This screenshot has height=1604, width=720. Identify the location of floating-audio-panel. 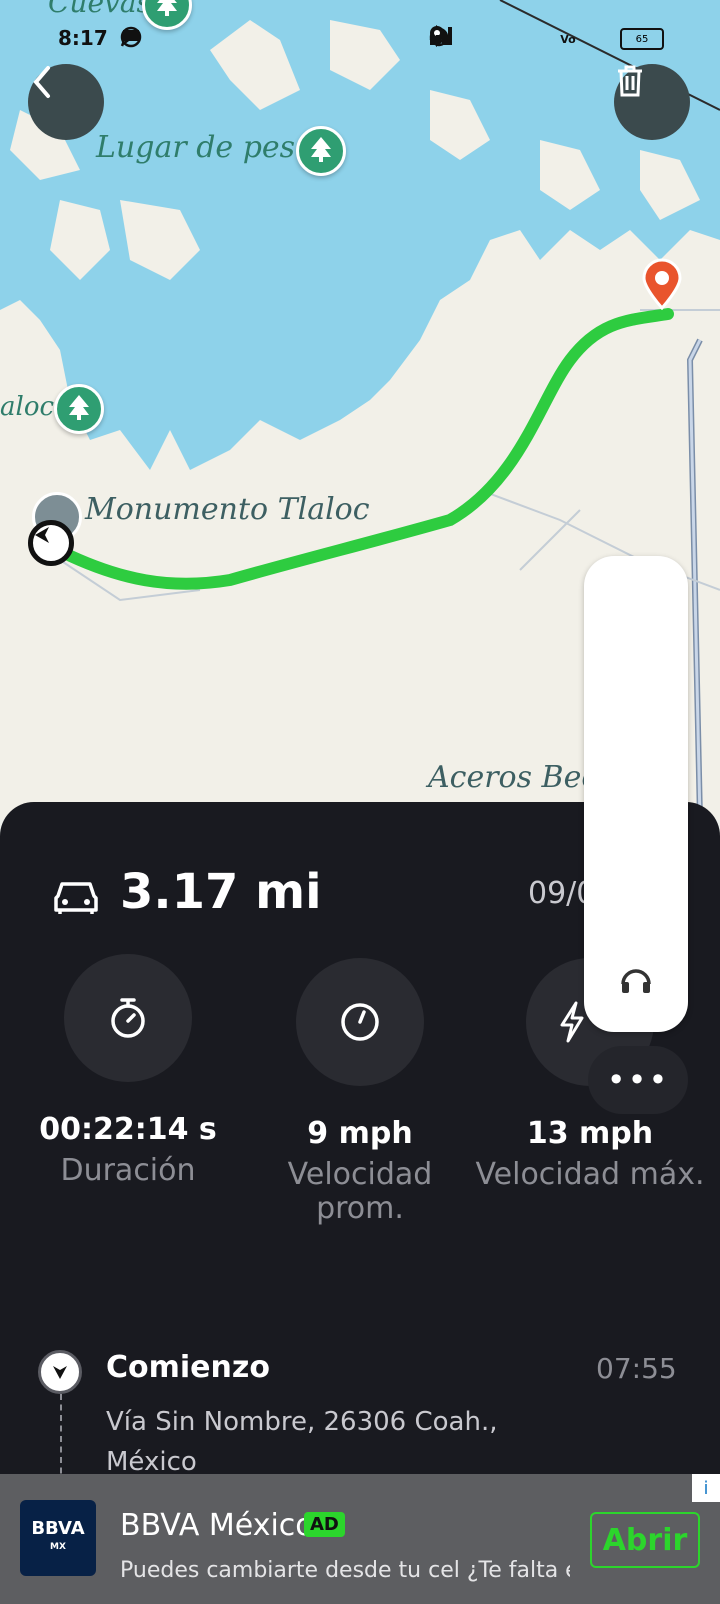
(636, 794).